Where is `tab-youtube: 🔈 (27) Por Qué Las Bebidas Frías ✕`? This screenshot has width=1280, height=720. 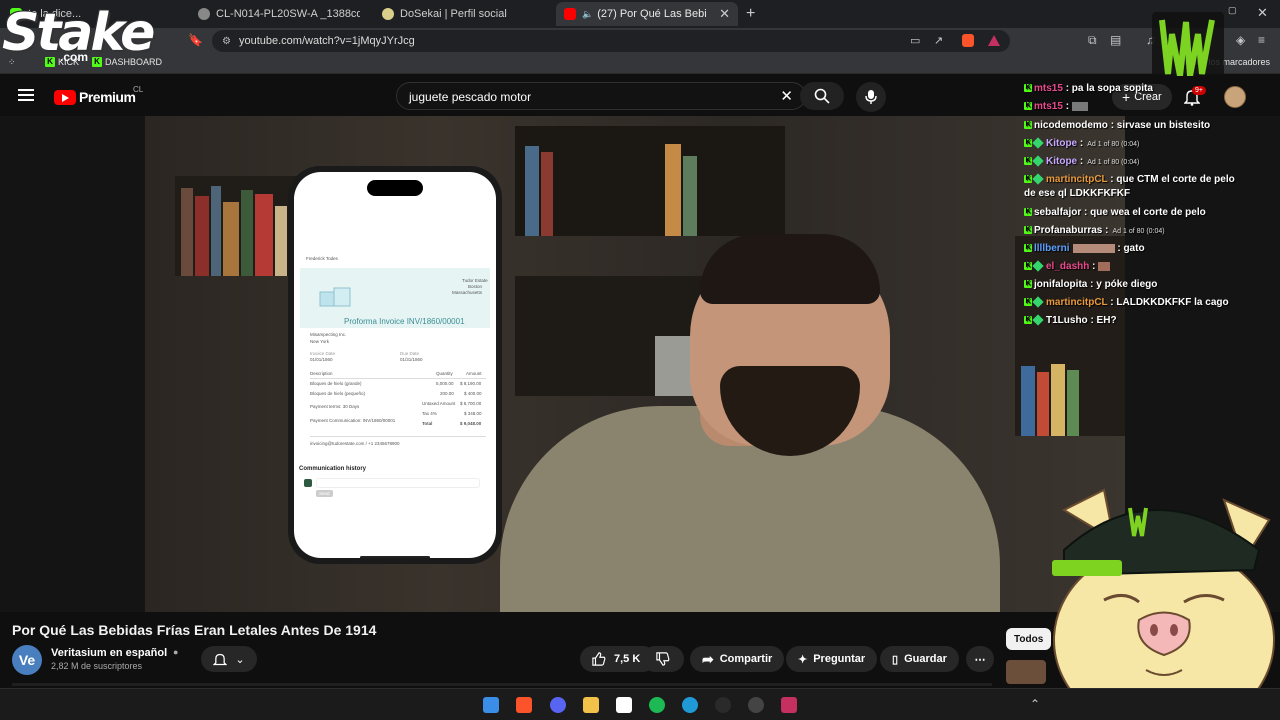
tab-youtube: 🔈 (27) Por Qué Las Bebidas Frías ✕ is located at coordinates (647, 14).